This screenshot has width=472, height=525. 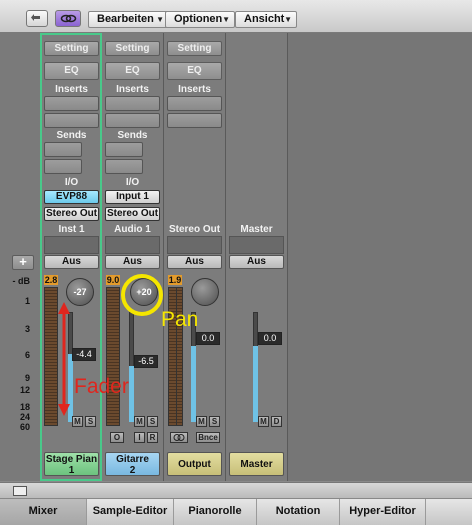 I want to click on toolbar: Bearbeiten ▼ Optionen ▼ Ansicht ▼, so click(x=236, y=16).